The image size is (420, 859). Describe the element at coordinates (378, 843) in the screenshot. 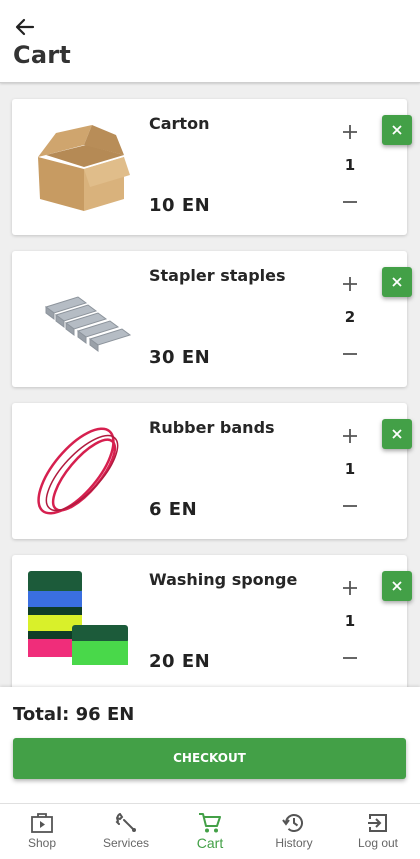

I see `nav-label: Log out` at that location.